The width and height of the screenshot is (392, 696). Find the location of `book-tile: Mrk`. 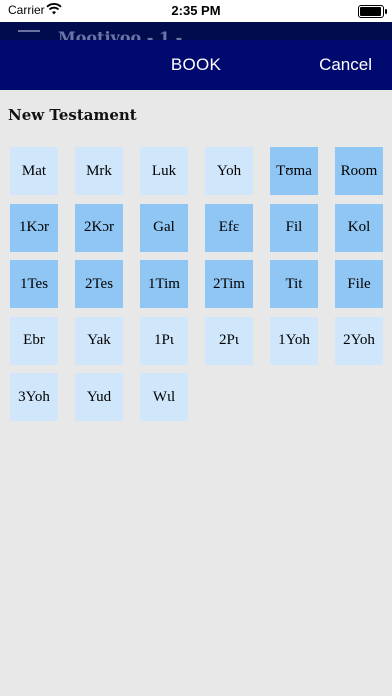

book-tile: Mrk is located at coordinates (99, 171).